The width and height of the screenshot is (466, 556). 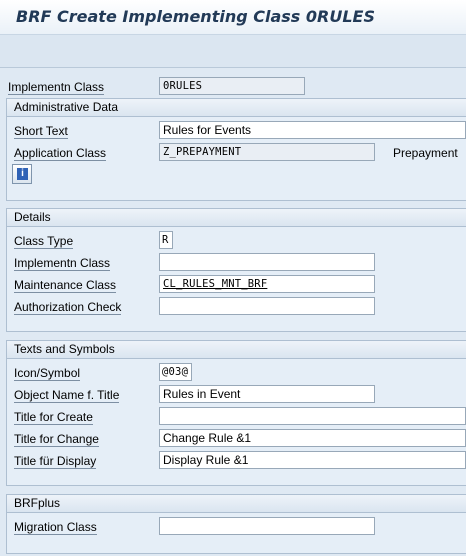 What do you see at coordinates (53, 417) in the screenshot?
I see `title-create-label: Title for Create` at bounding box center [53, 417].